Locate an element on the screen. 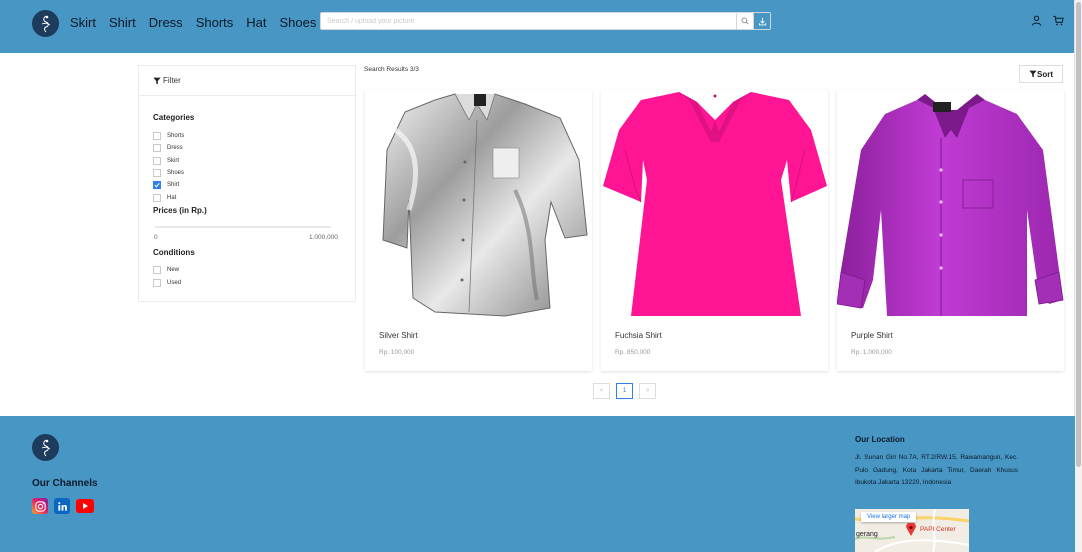 The width and height of the screenshot is (1082, 552). category-label: Hat is located at coordinates (172, 198).